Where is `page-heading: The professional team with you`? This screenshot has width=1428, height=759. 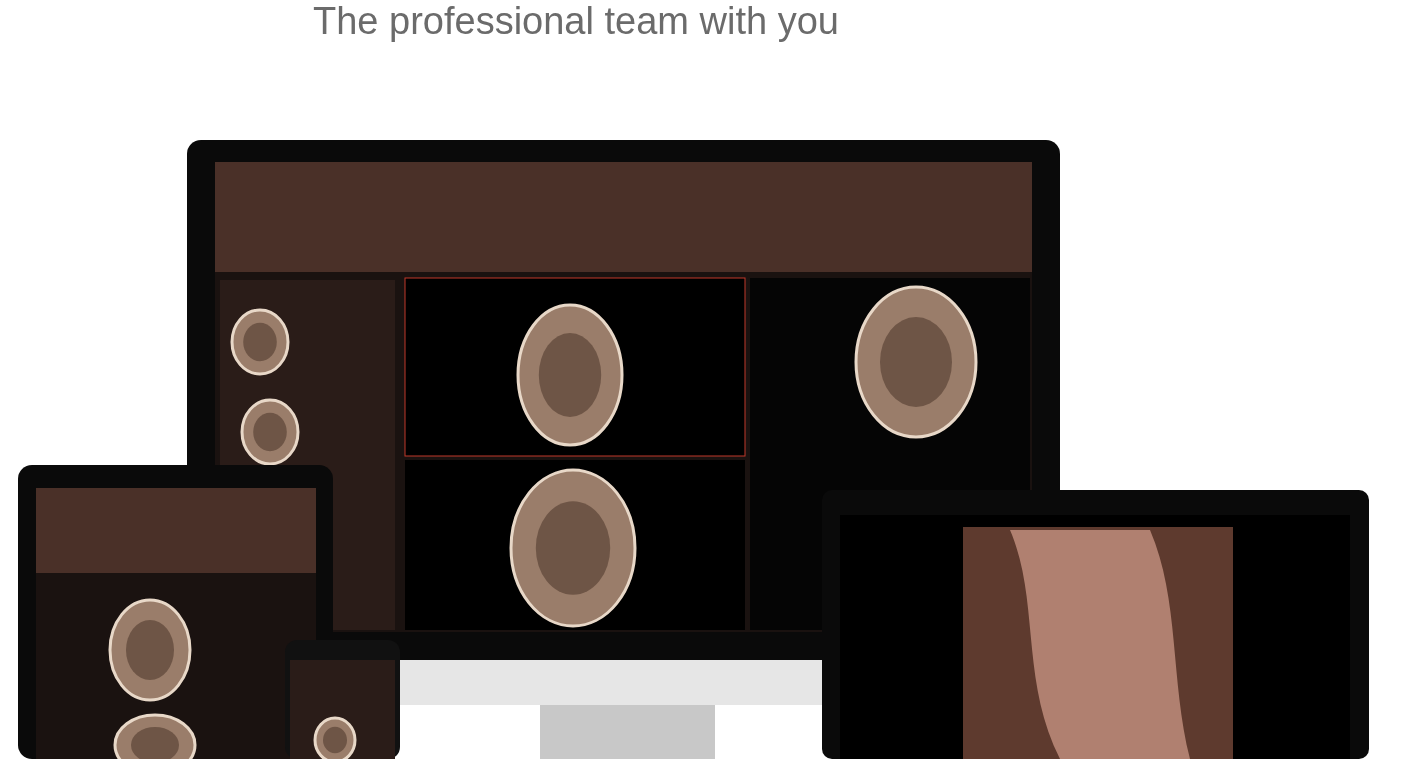
page-heading: The professional team with you is located at coordinates (576, 21).